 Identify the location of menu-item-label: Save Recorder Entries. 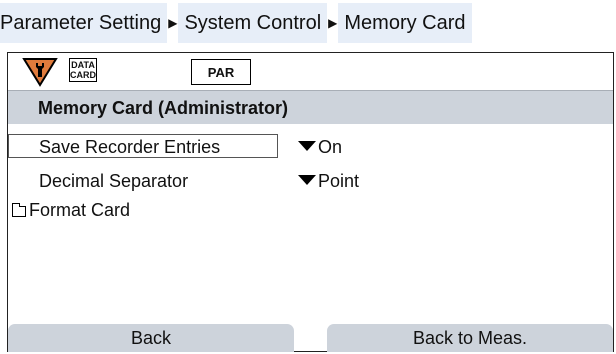
(143, 146).